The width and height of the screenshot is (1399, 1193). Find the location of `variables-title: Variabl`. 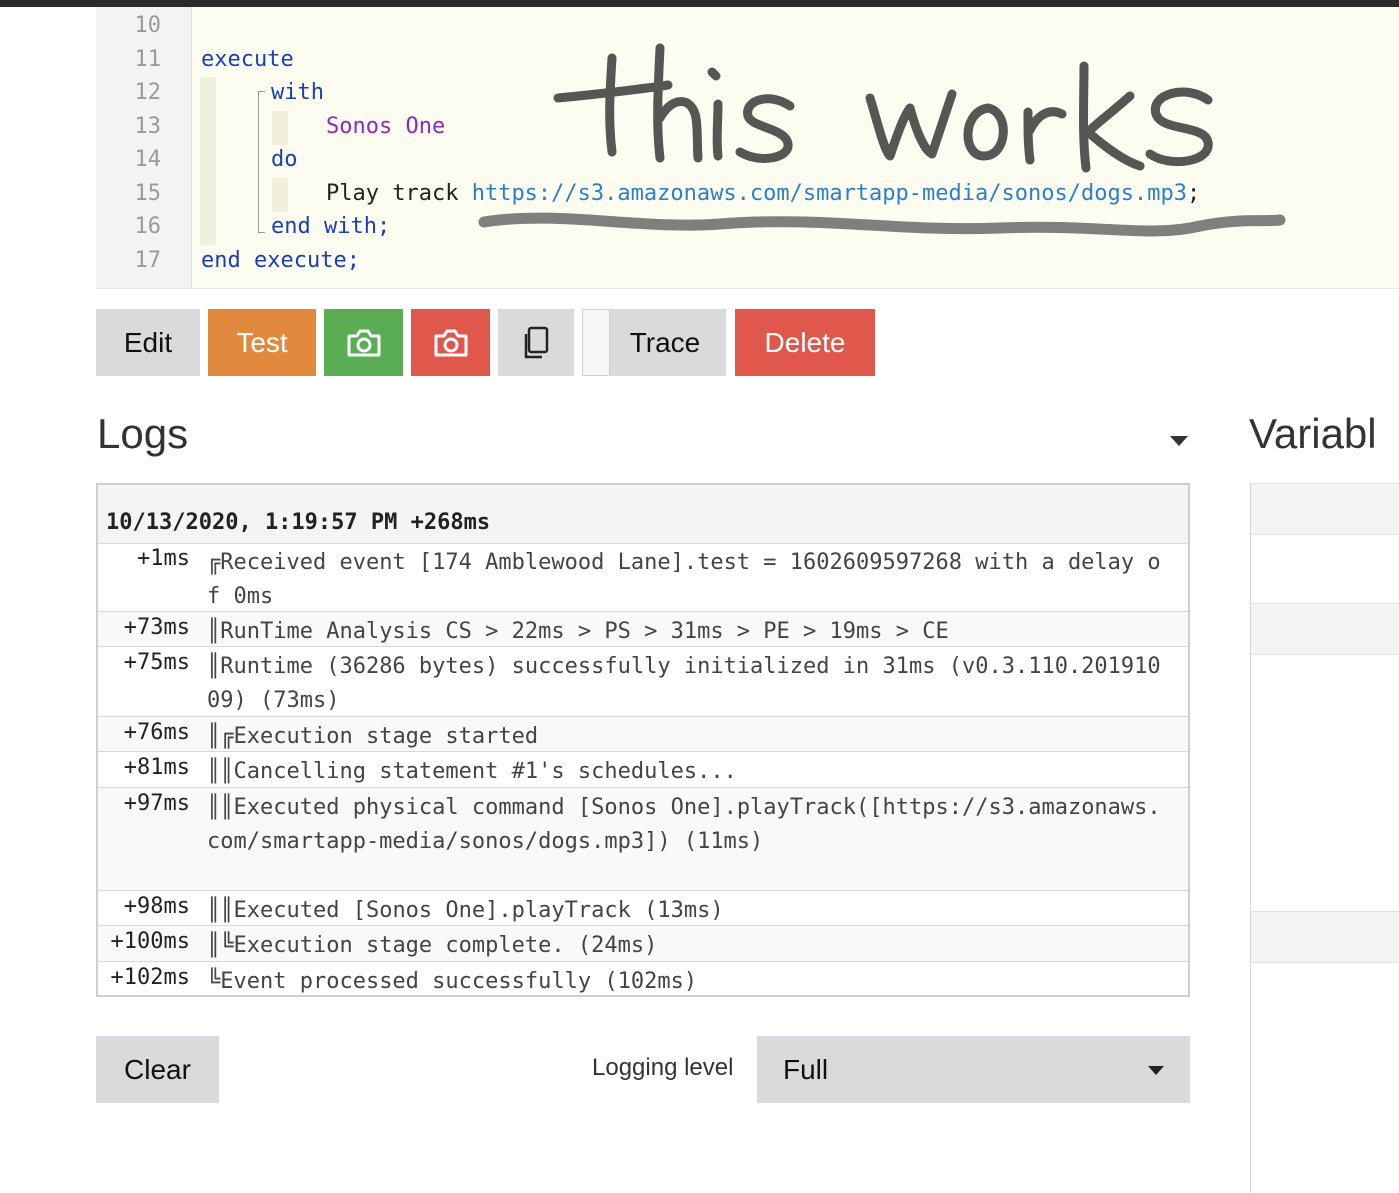

variables-title: Variabl is located at coordinates (1313, 433).